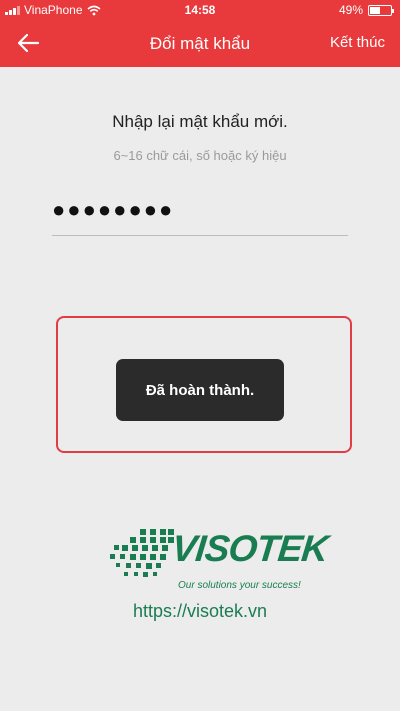  What do you see at coordinates (200, 213) in the screenshot?
I see `password-input: ●●●●●●●●` at bounding box center [200, 213].